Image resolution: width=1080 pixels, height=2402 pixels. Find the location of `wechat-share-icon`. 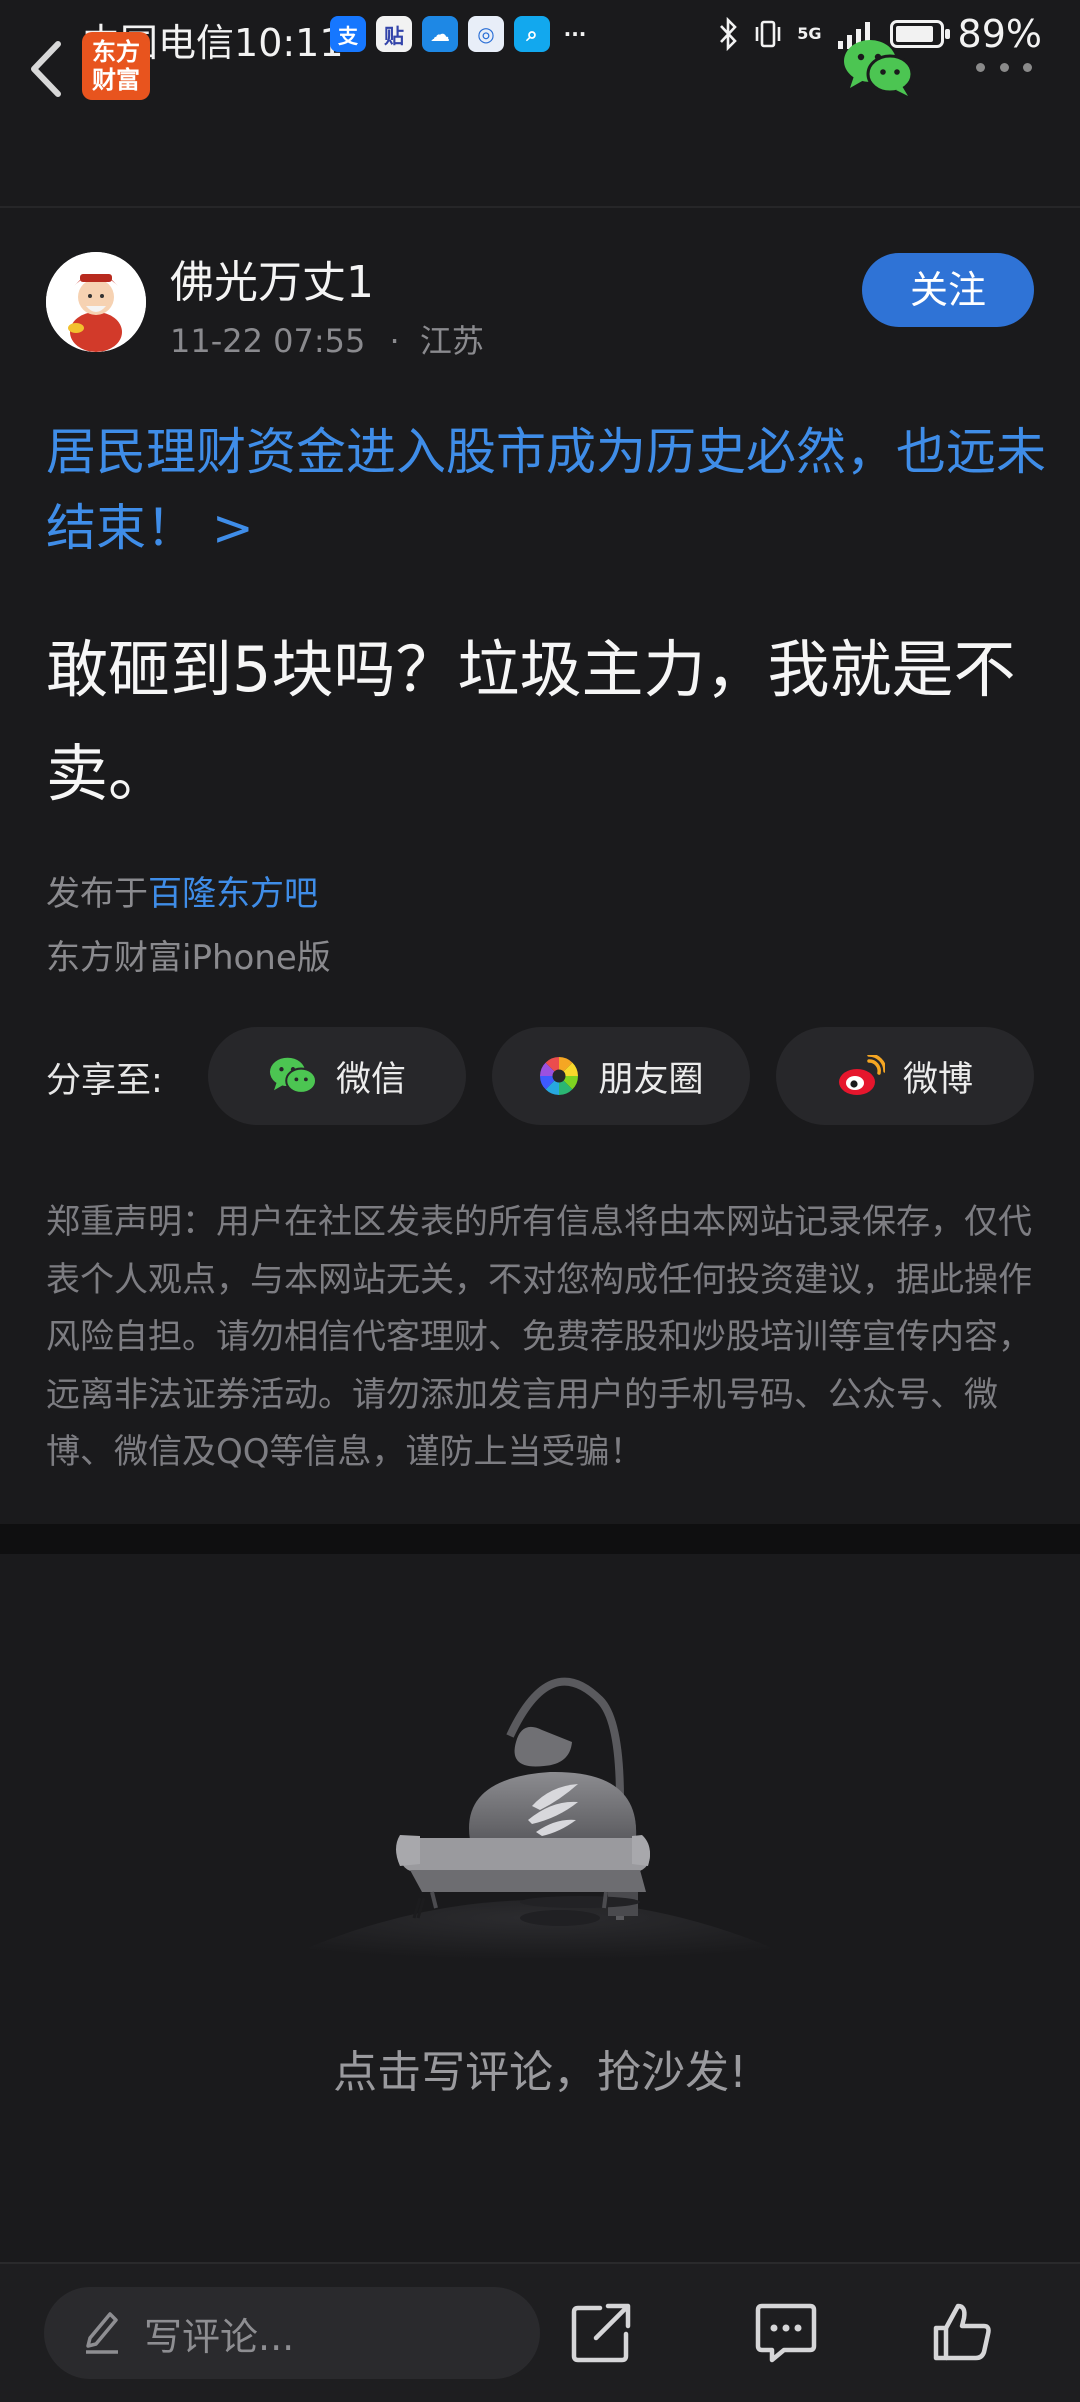

wechat-share-icon is located at coordinates (878, 67).